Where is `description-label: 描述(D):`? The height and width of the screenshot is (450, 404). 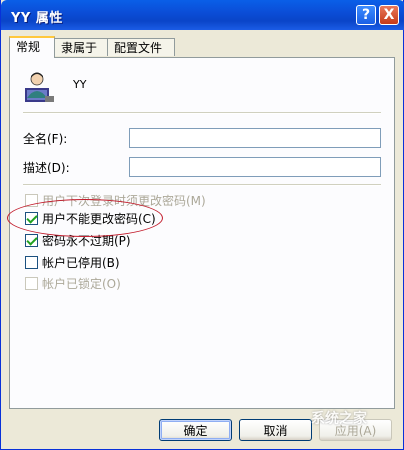 description-label: 描述(D): is located at coordinates (46, 168).